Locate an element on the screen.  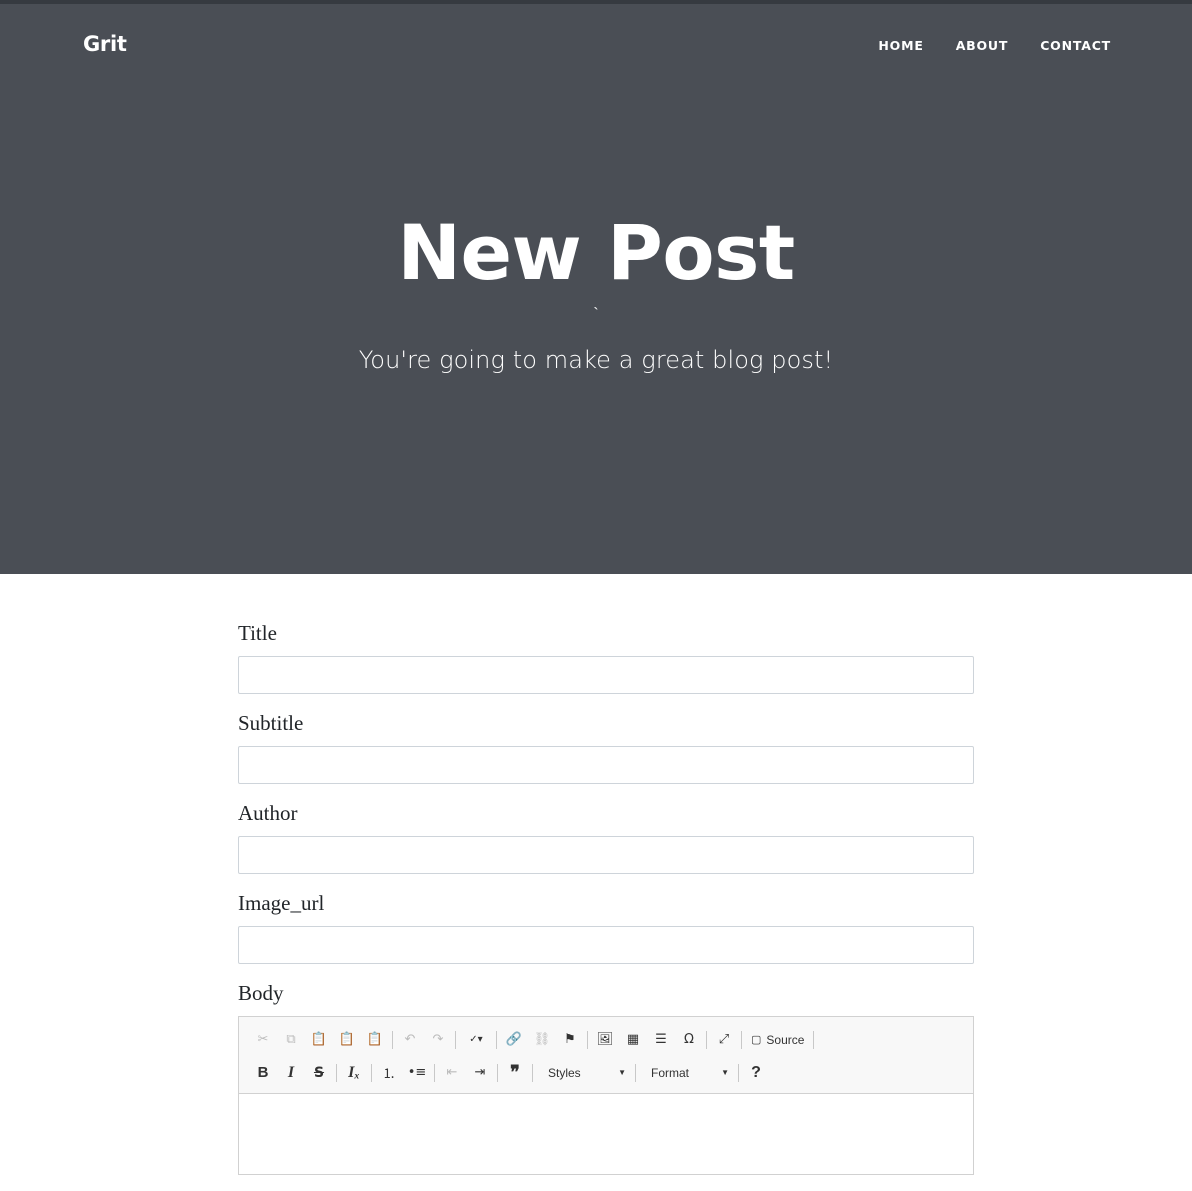
main-nav: HOME ABOUT CONTACT is located at coordinates (994, 45).